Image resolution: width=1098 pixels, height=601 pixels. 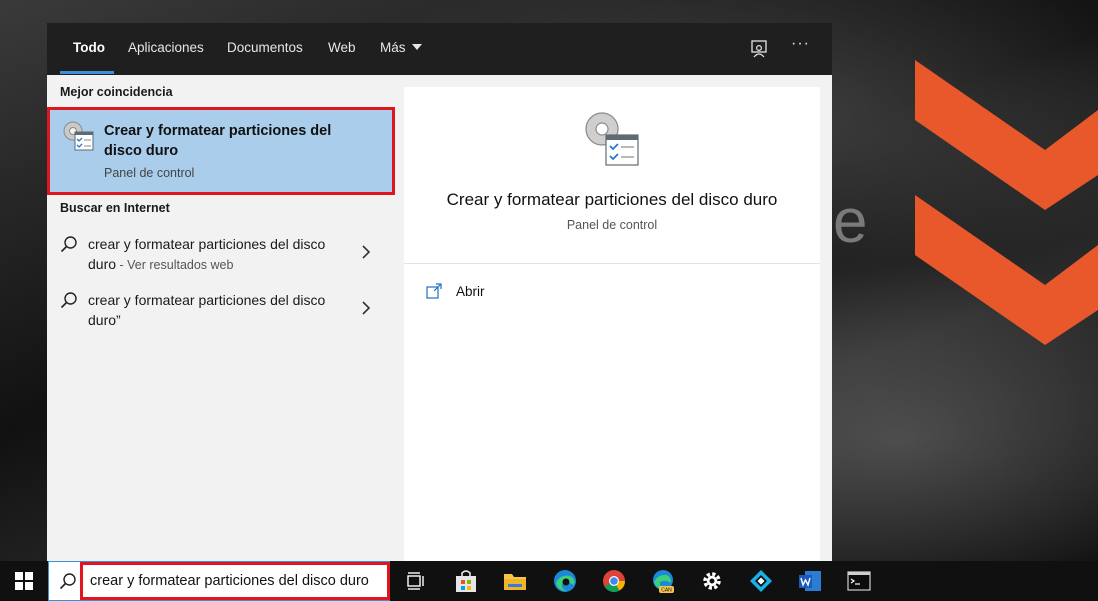 I want to click on tab-documentos: Documentos, so click(x=265, y=49).